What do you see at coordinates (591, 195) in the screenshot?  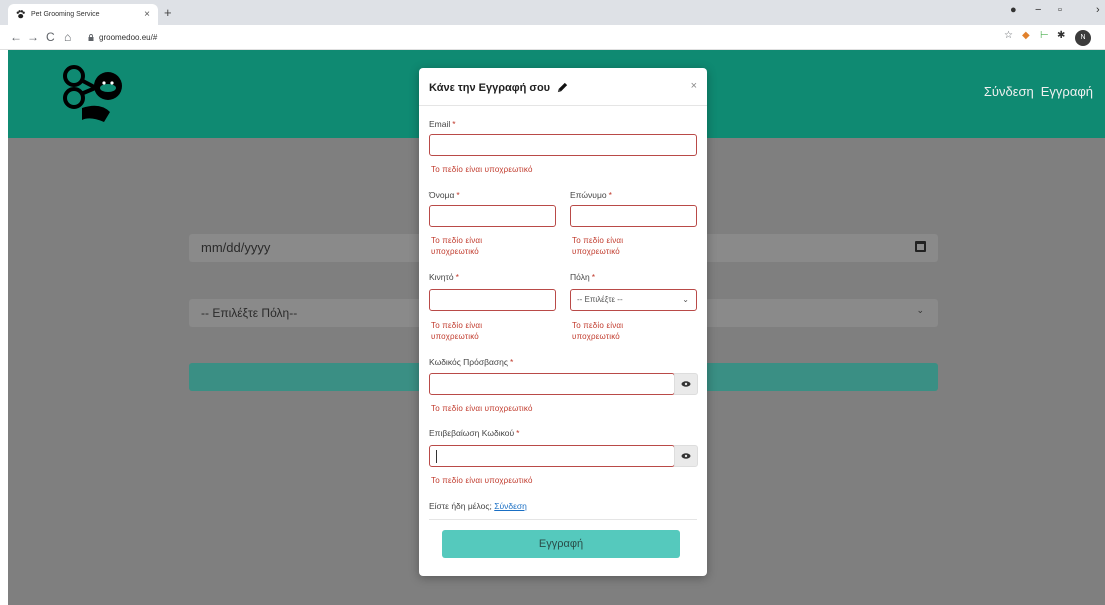 I see `last-name-label: Επώνυμο *` at bounding box center [591, 195].